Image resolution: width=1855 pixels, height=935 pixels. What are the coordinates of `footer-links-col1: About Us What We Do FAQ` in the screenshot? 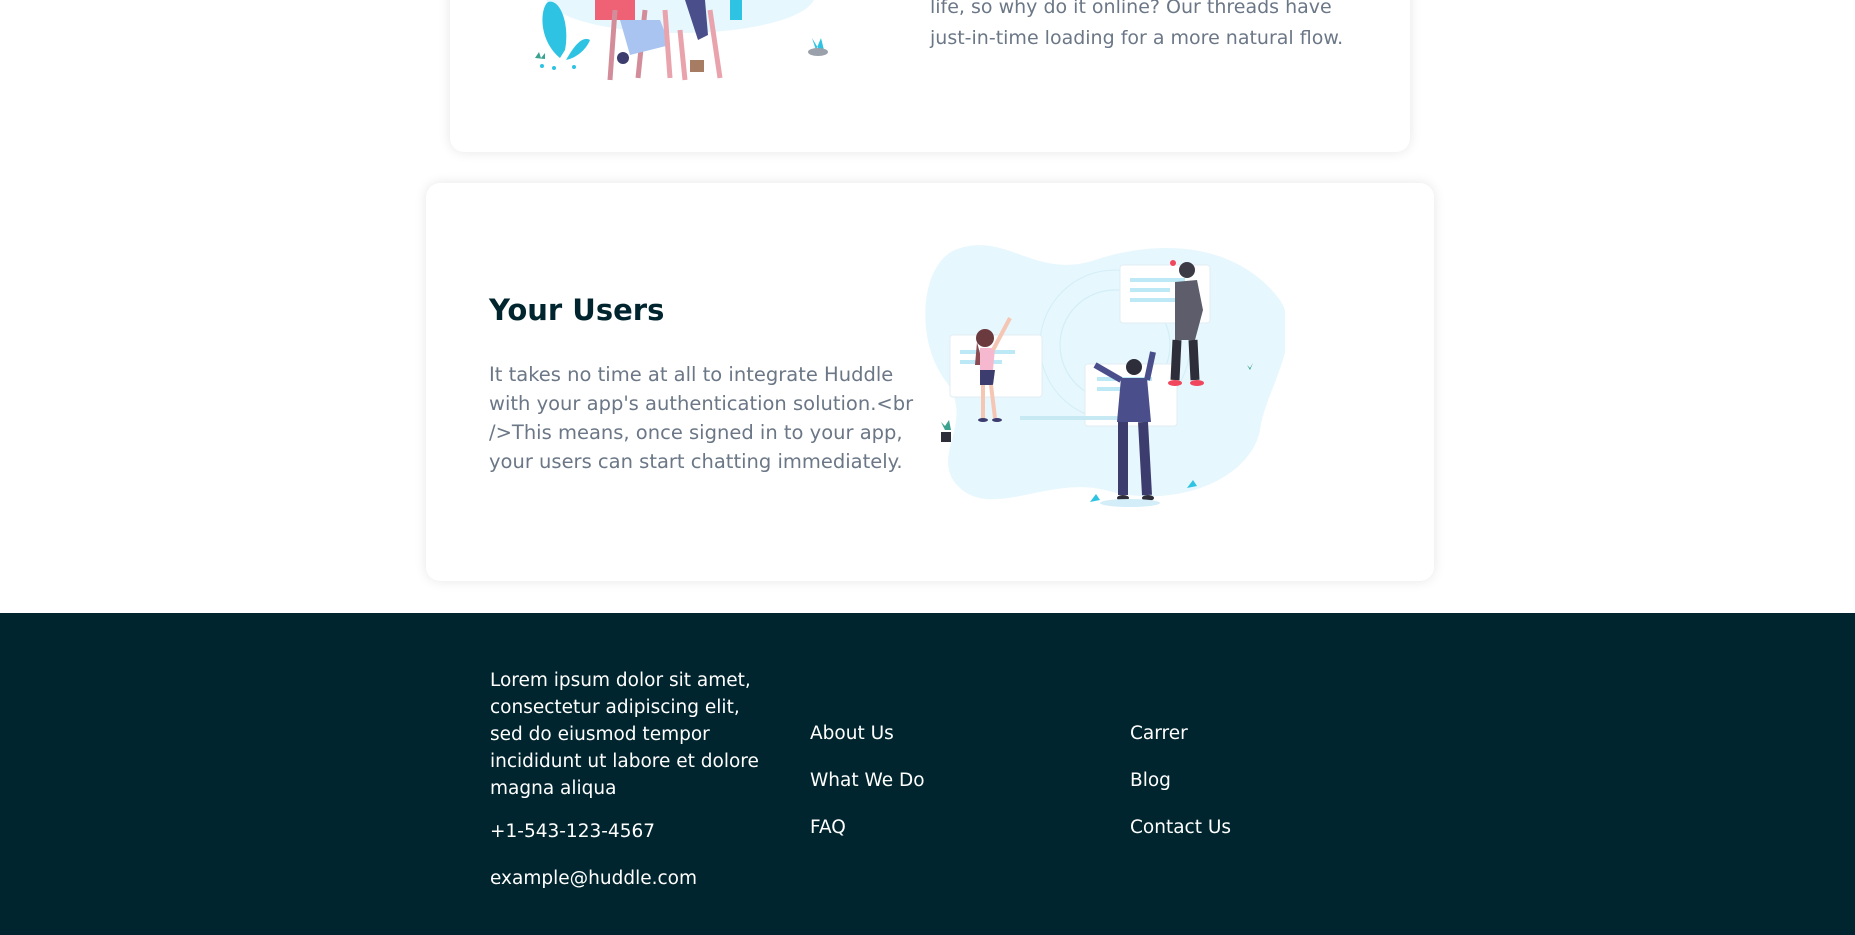 It's located at (867, 793).